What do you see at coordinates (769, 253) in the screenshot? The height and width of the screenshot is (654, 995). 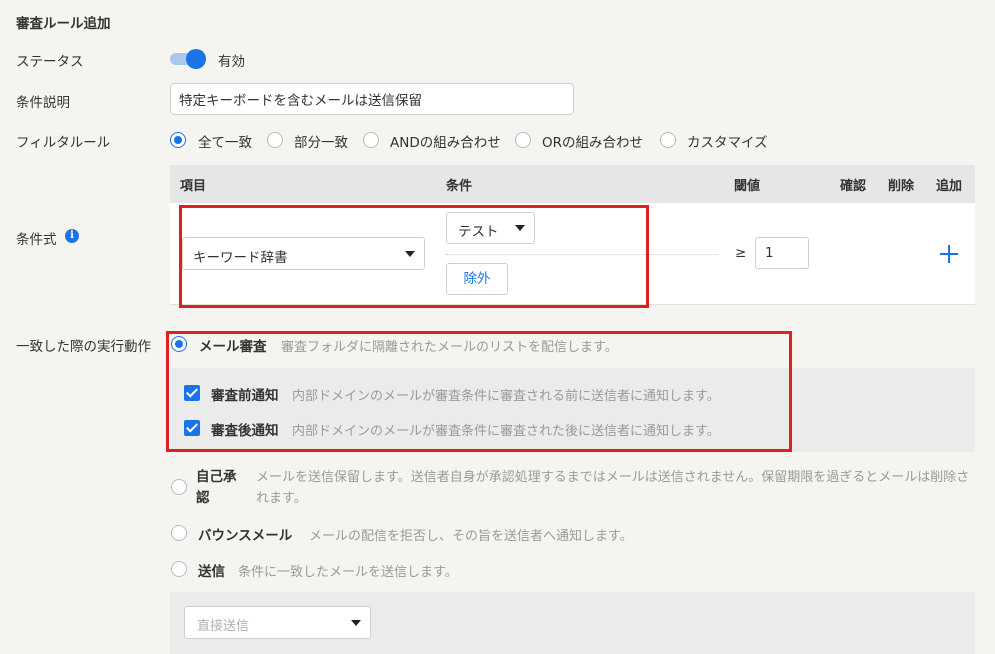 I see `threshold-value: 1` at bounding box center [769, 253].